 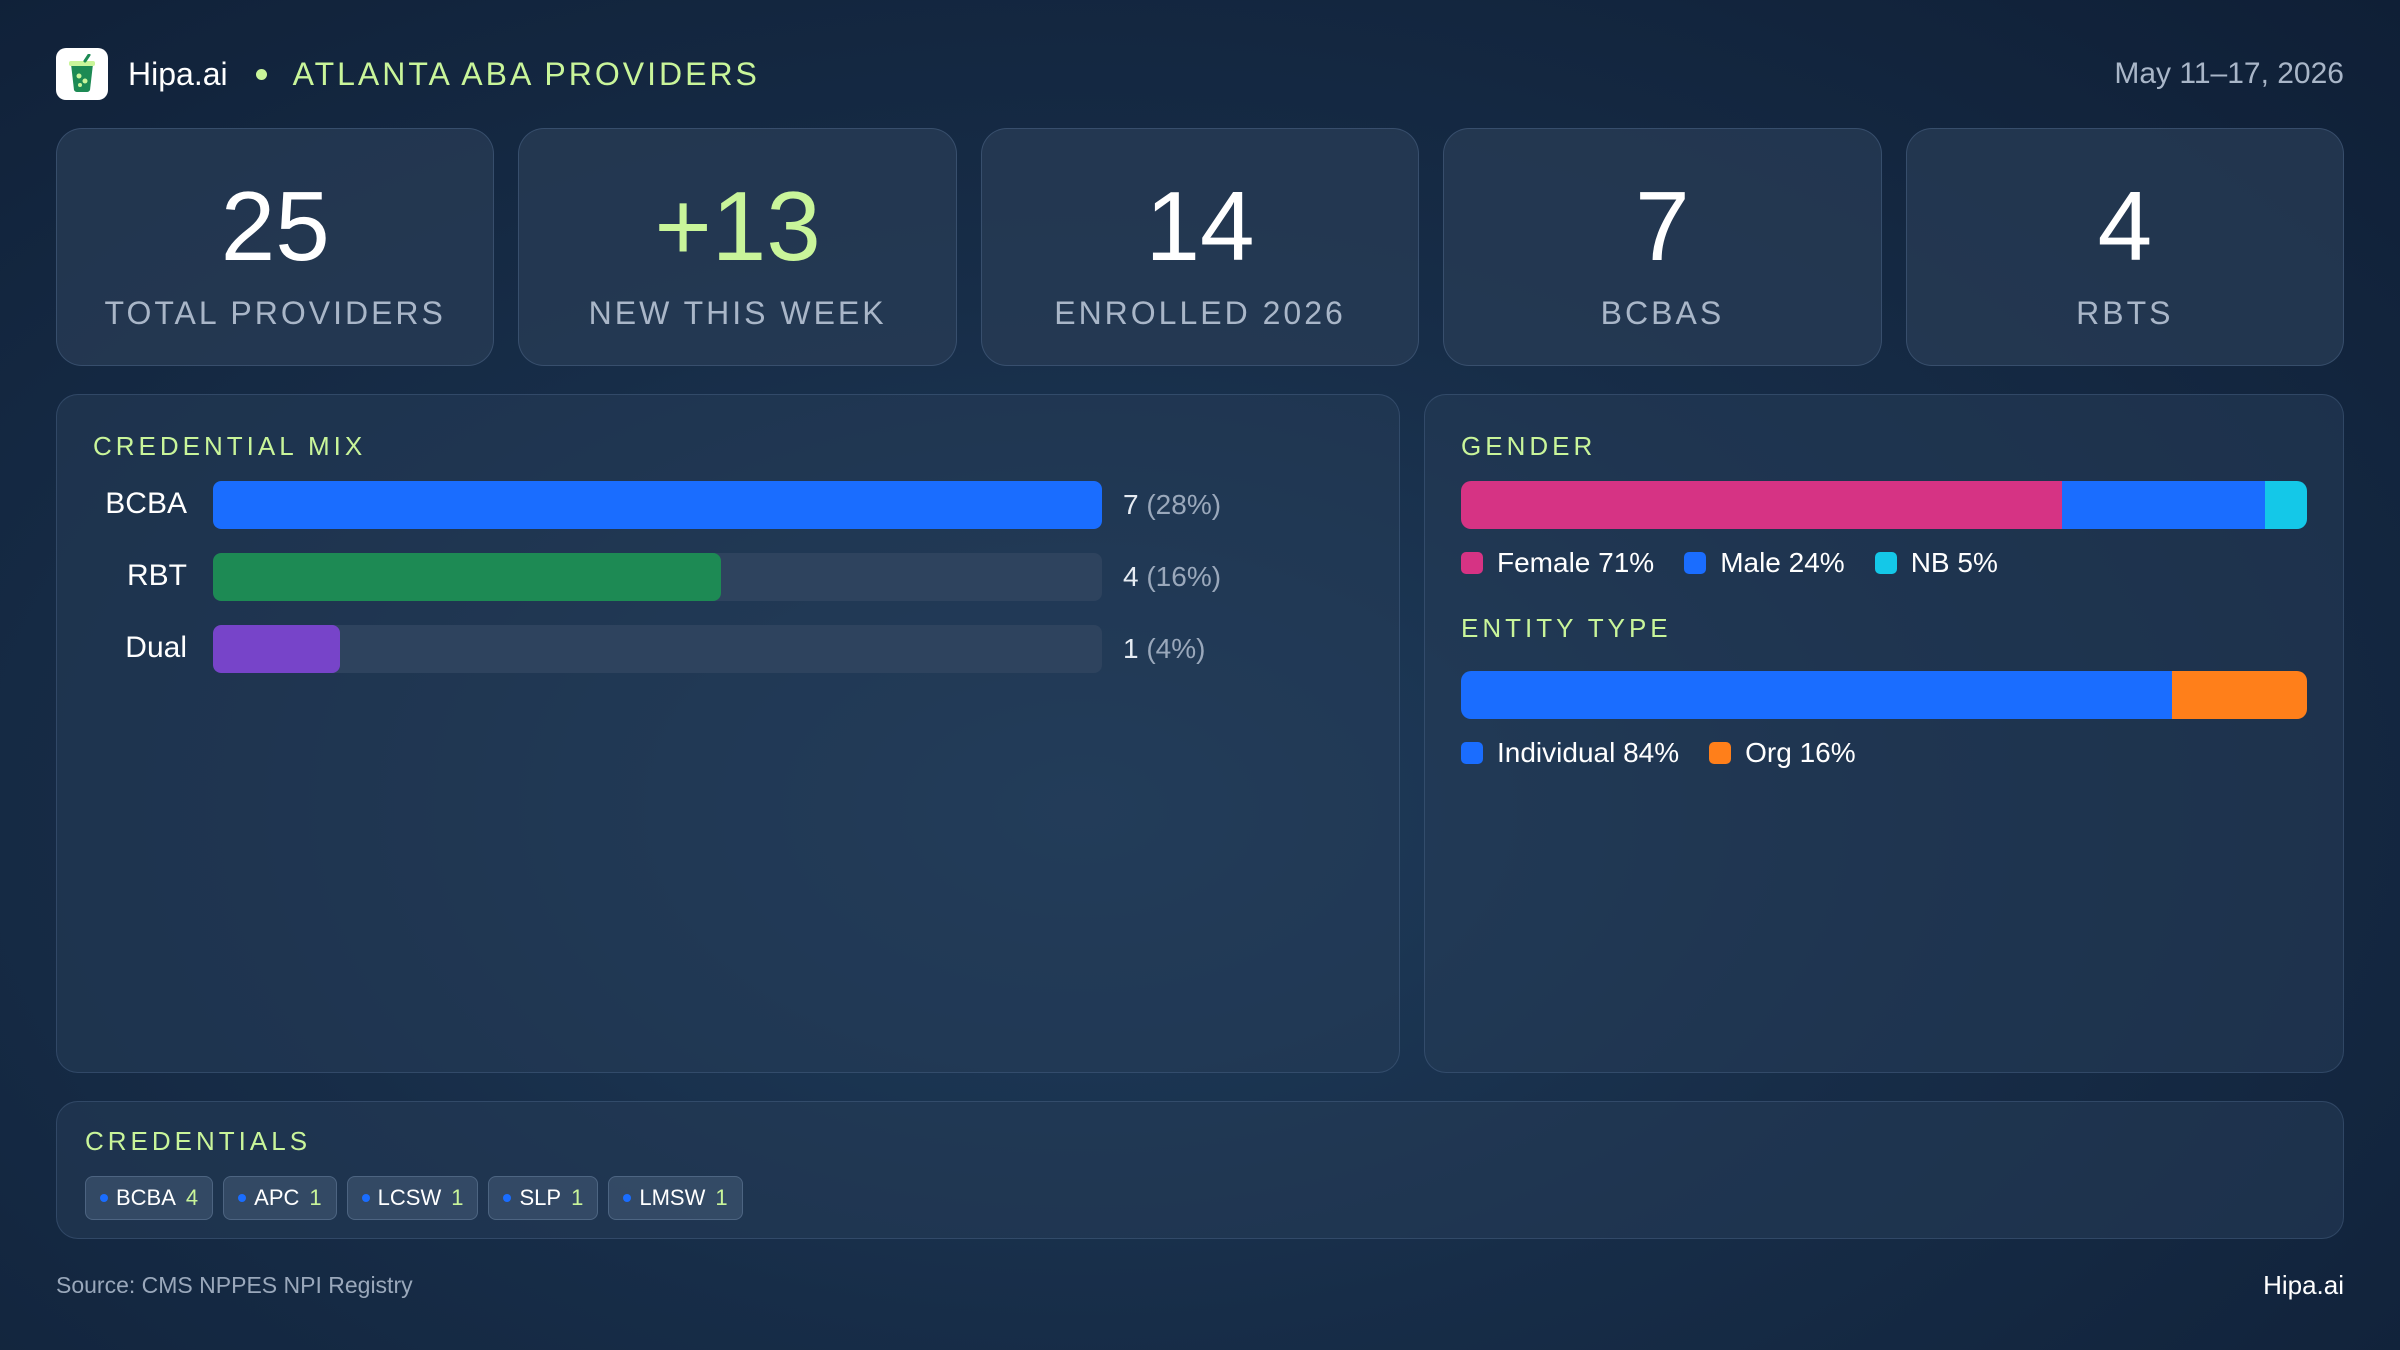 What do you see at coordinates (737, 226) in the screenshot?
I see `kpi-value: +13` at bounding box center [737, 226].